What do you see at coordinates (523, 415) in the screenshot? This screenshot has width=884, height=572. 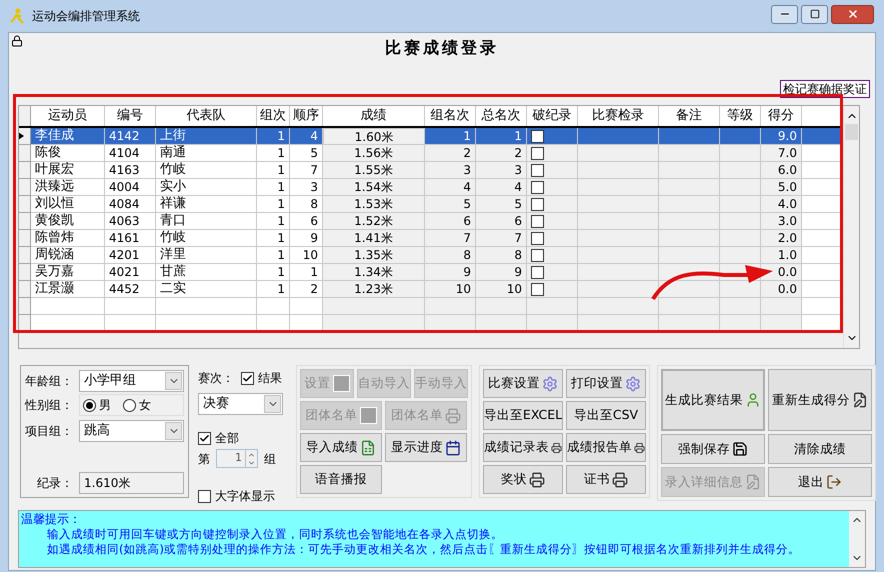 I see `export-excel-button: 导出至EXCEL` at bounding box center [523, 415].